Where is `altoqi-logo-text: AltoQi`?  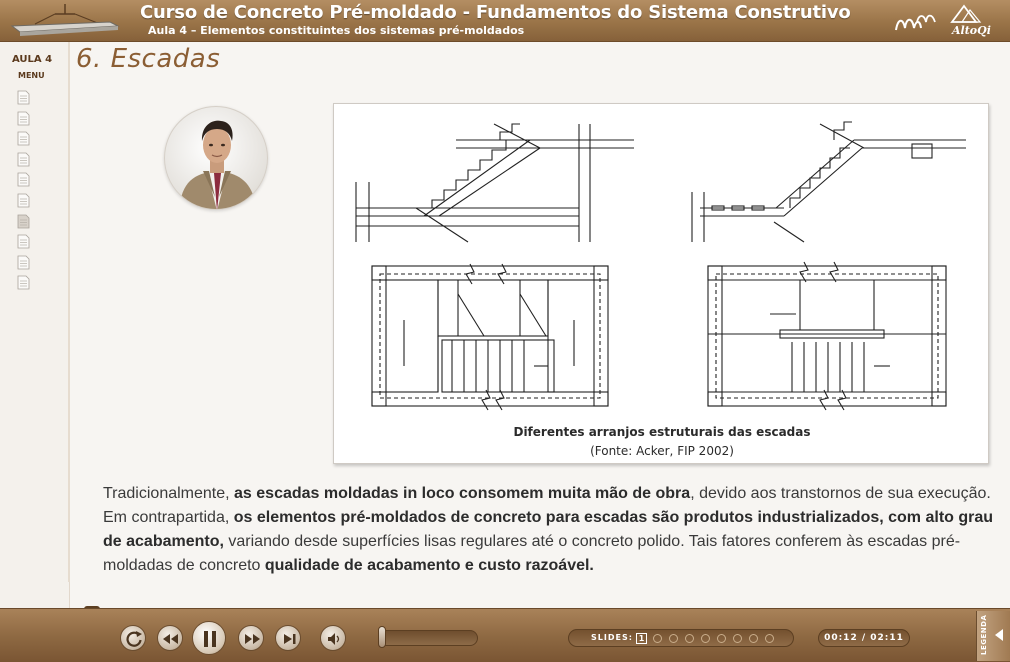 altoqi-logo-text: AltoQi is located at coordinates (971, 30).